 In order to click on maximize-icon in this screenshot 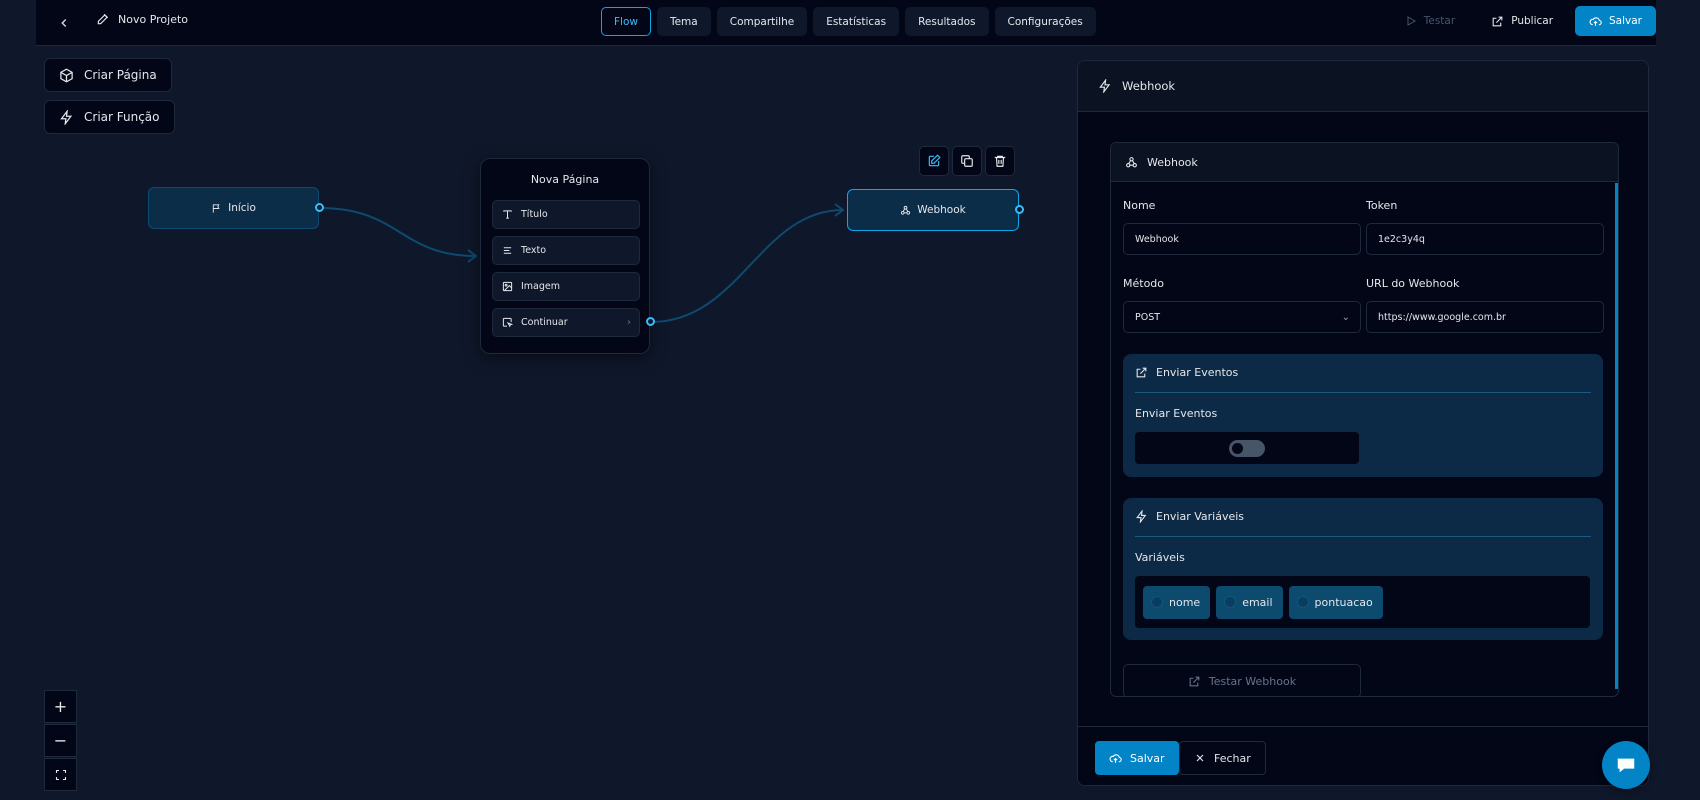, I will do `click(60, 774)`.